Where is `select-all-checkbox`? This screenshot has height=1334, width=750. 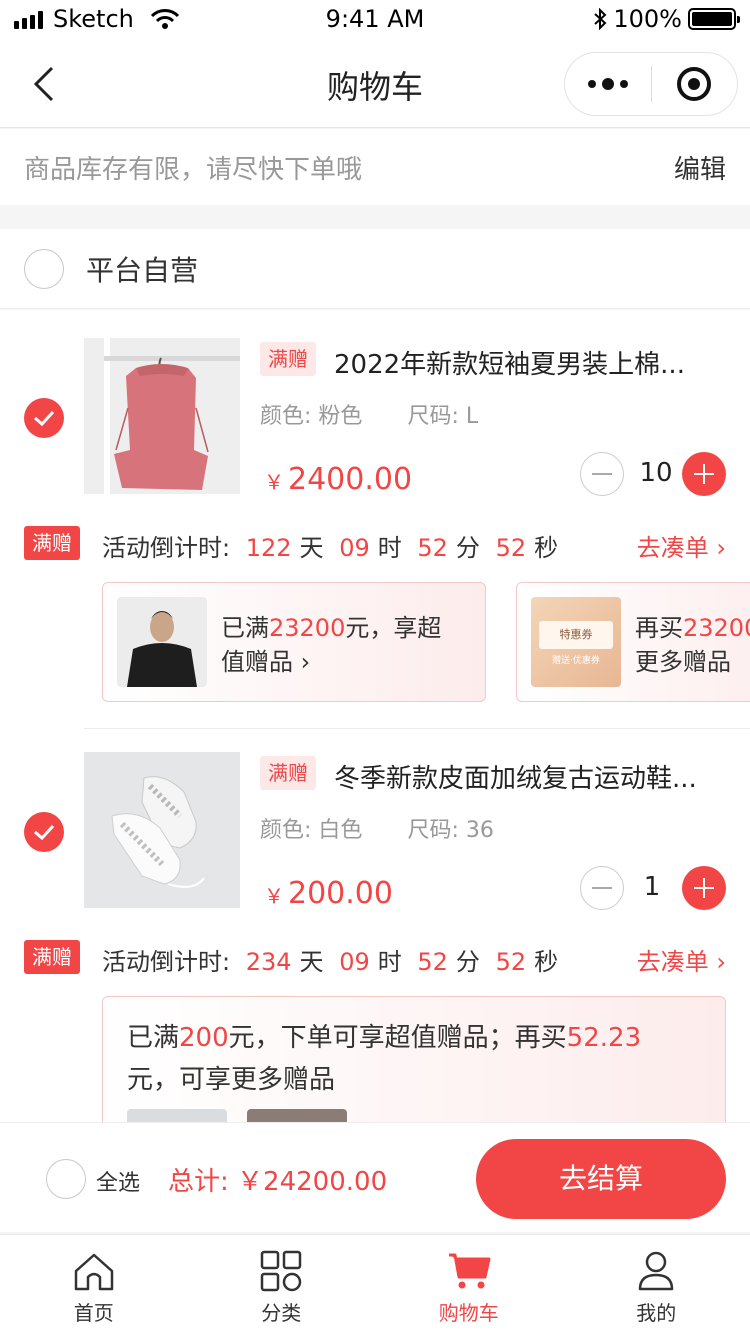
select-all-checkbox is located at coordinates (66, 1179).